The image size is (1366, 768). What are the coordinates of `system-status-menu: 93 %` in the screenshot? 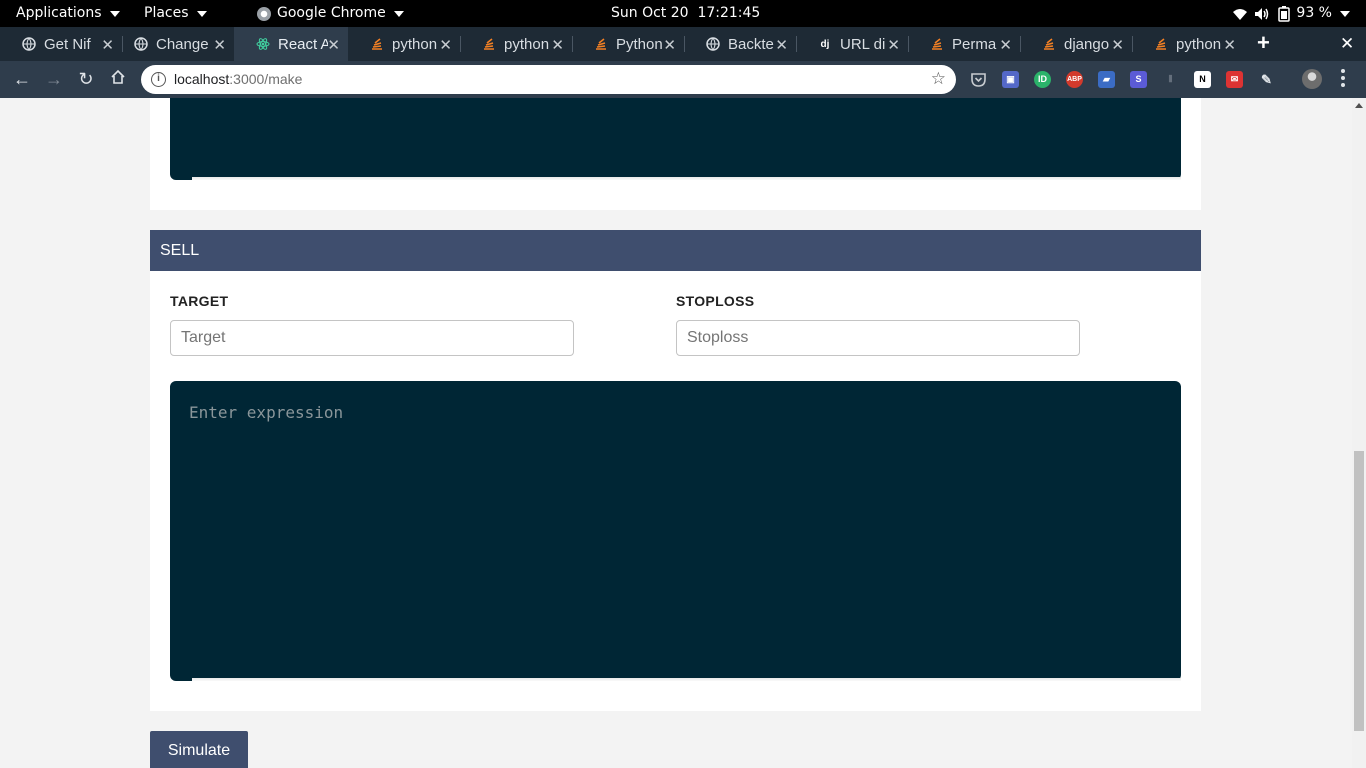 It's located at (1291, 13).